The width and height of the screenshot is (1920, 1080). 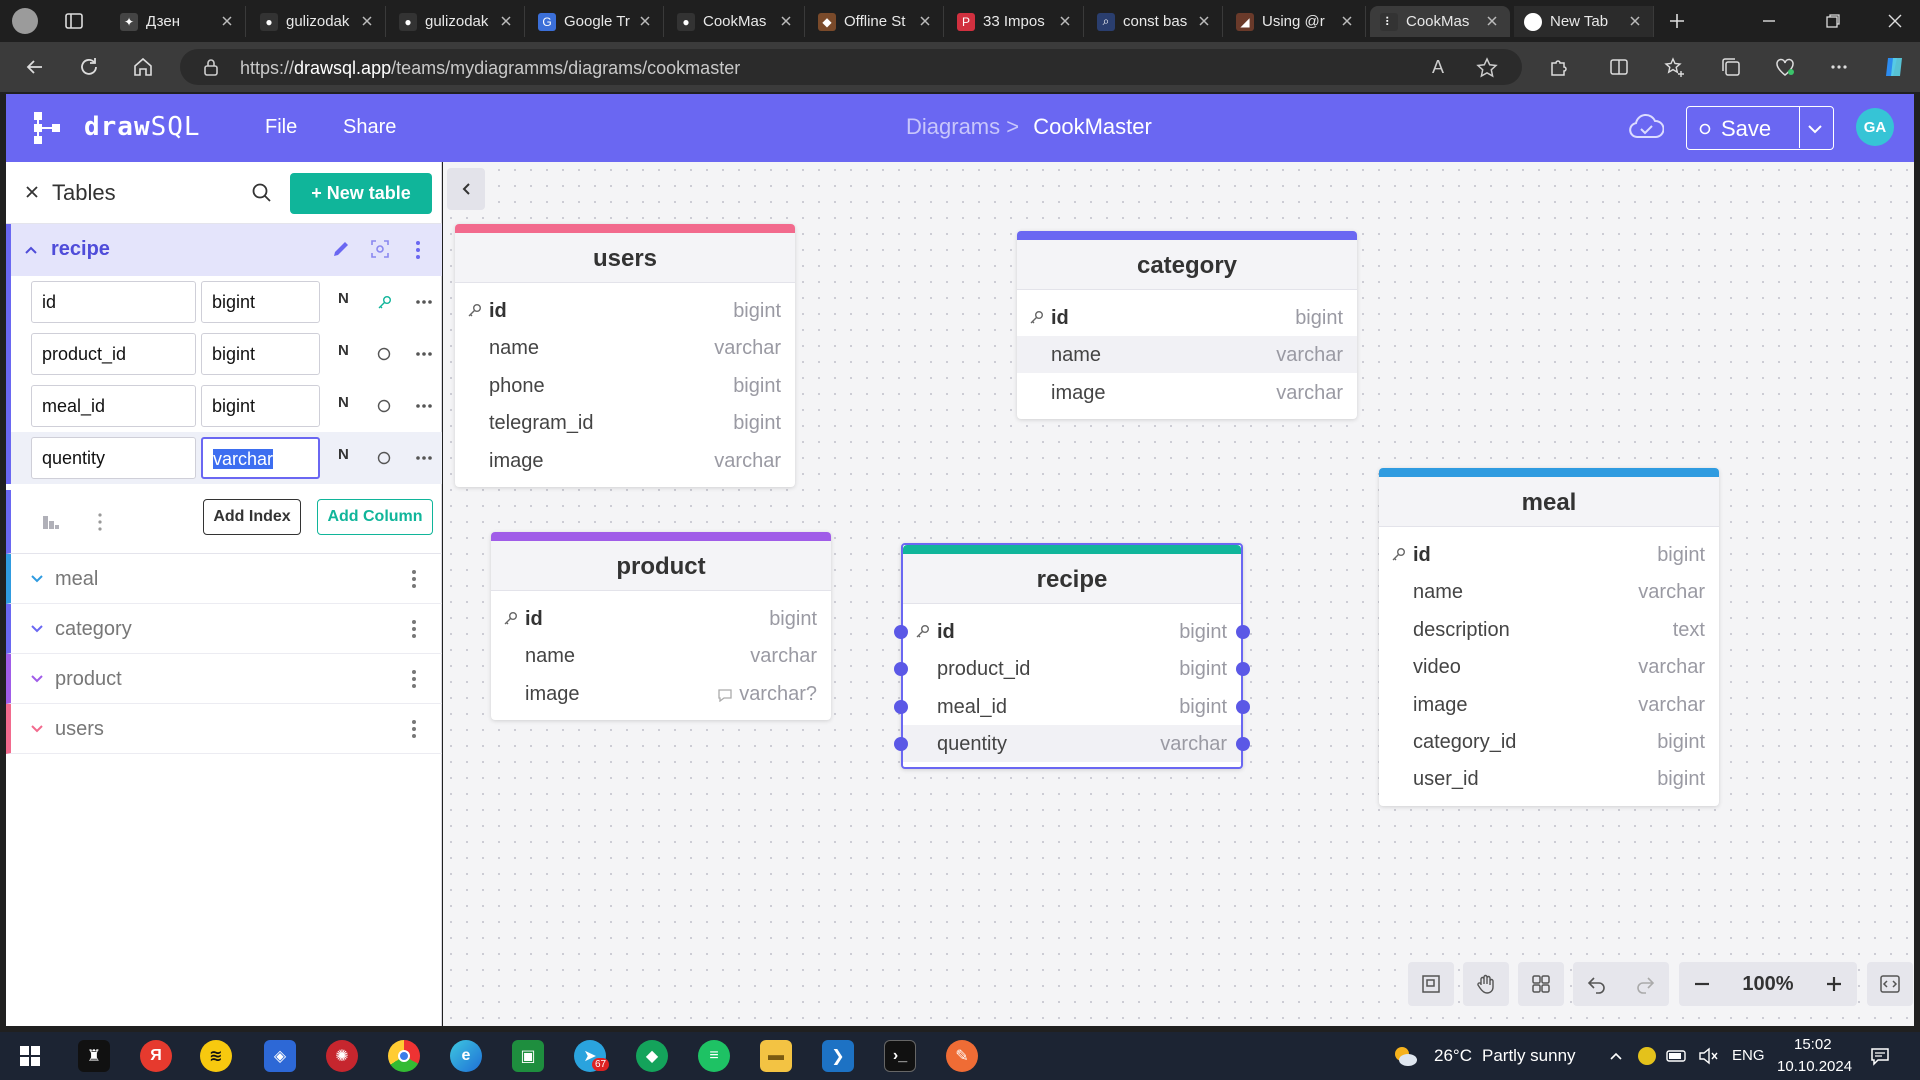 What do you see at coordinates (224, 679) in the screenshot?
I see `sidebar-table-product: product` at bounding box center [224, 679].